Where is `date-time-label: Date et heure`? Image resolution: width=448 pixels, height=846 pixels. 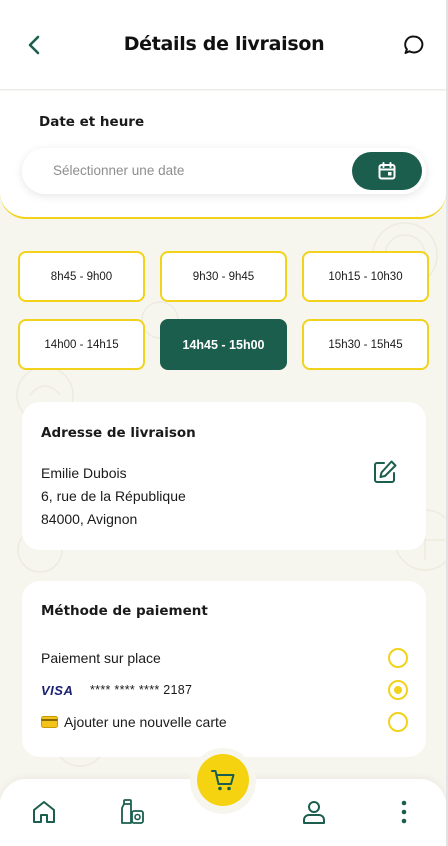
date-time-label: Date et heure is located at coordinates (92, 122).